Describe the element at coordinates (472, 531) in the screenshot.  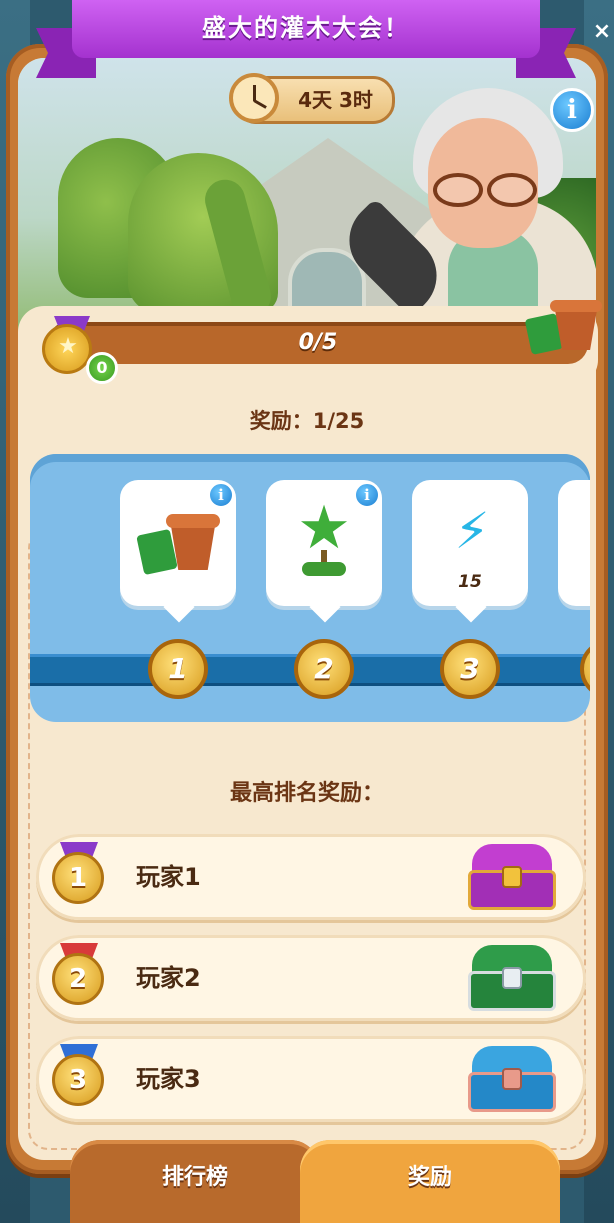
I see `lightning-icon: ⚡` at that location.